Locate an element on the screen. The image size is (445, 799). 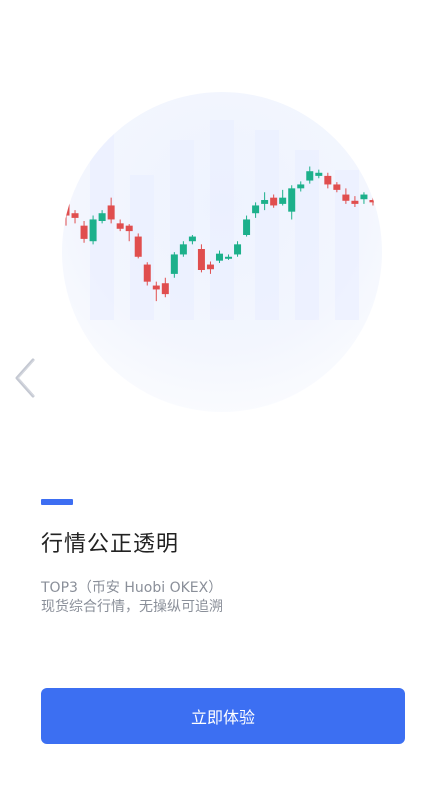
back-button is located at coordinates (25, 380).